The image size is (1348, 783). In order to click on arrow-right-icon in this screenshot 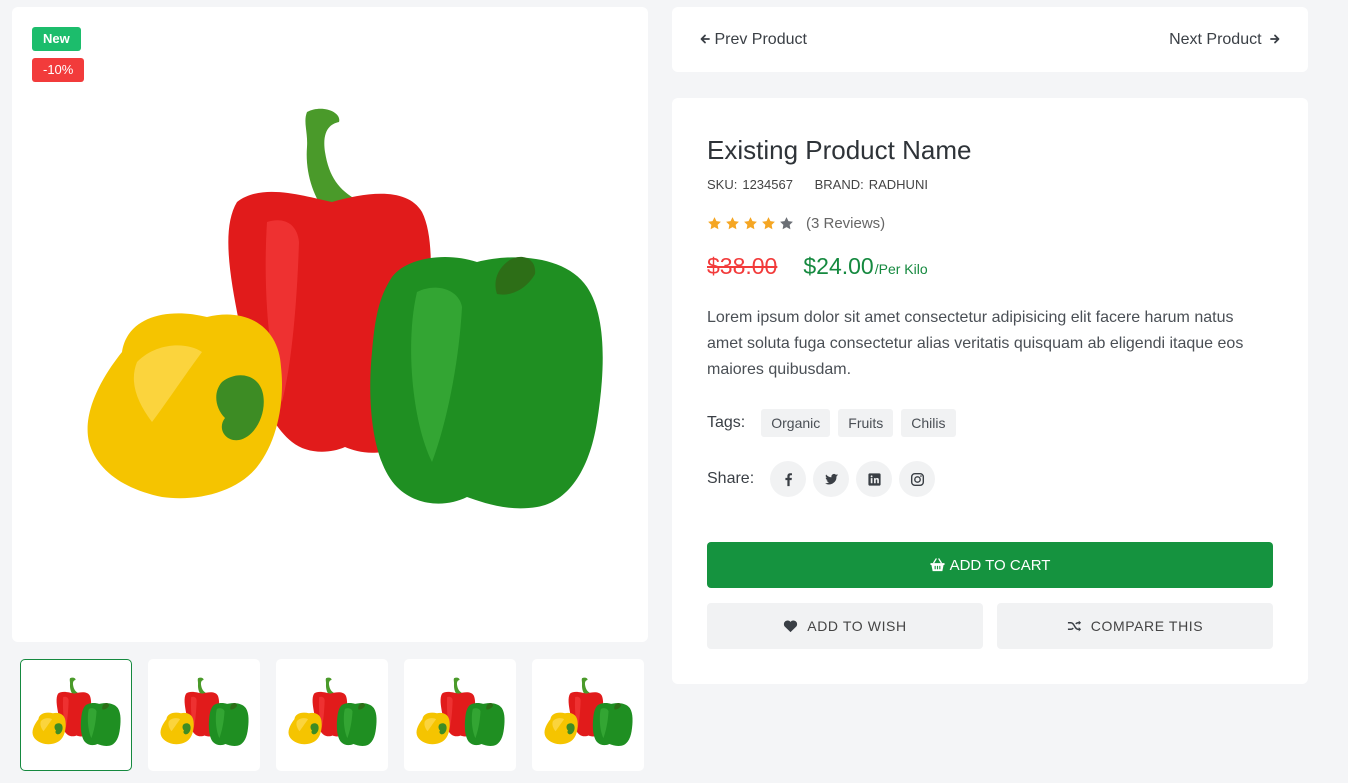, I will do `click(1275, 39)`.